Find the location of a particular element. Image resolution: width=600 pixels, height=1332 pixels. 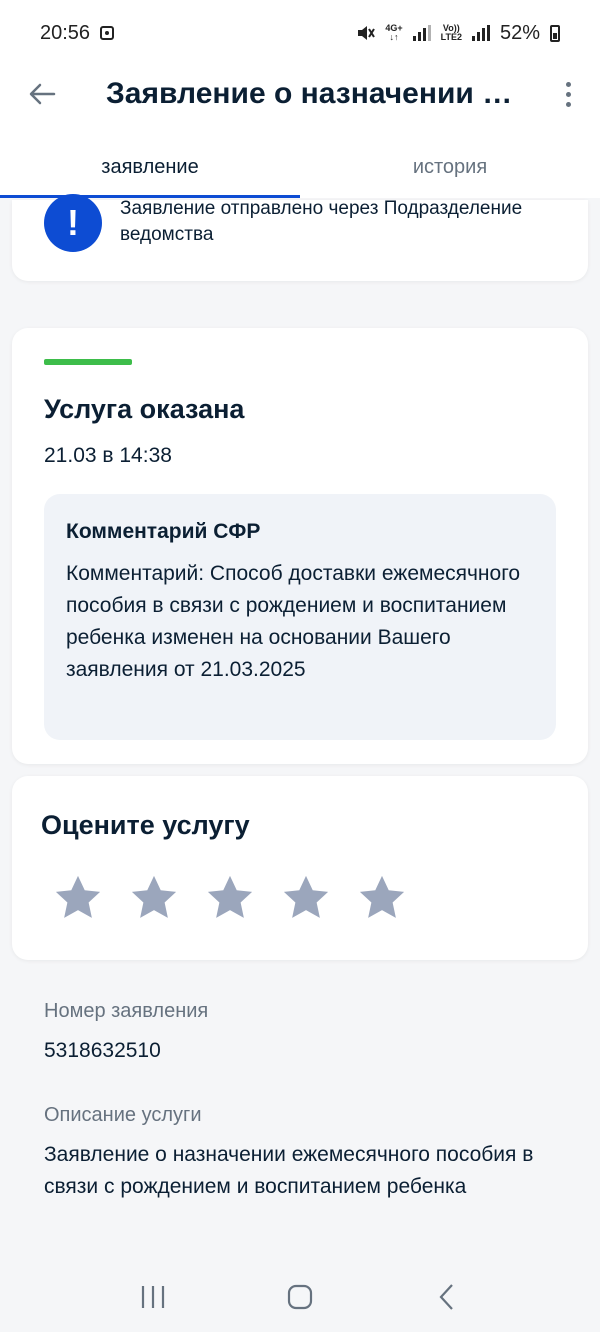

more-menu-button is located at coordinates (568, 94).